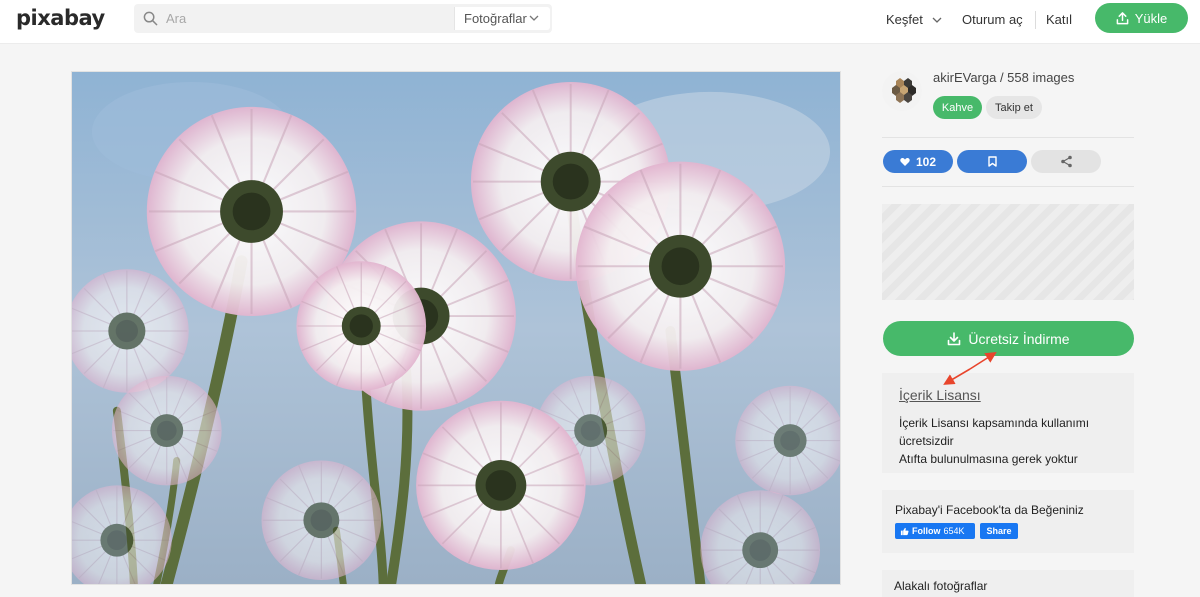 The width and height of the screenshot is (1200, 597). I want to click on nav-divider, so click(1035, 20).